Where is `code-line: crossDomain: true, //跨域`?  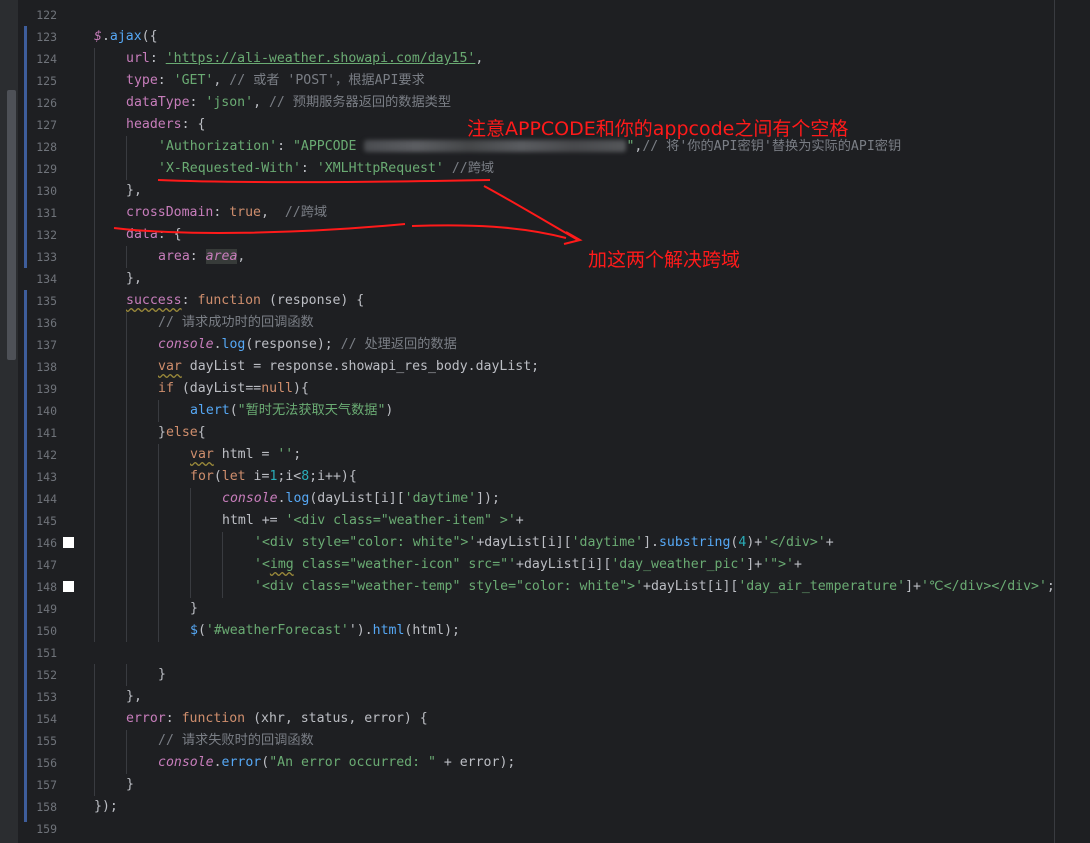 code-line: crossDomain: true, //跨域 is located at coordinates (592, 213).